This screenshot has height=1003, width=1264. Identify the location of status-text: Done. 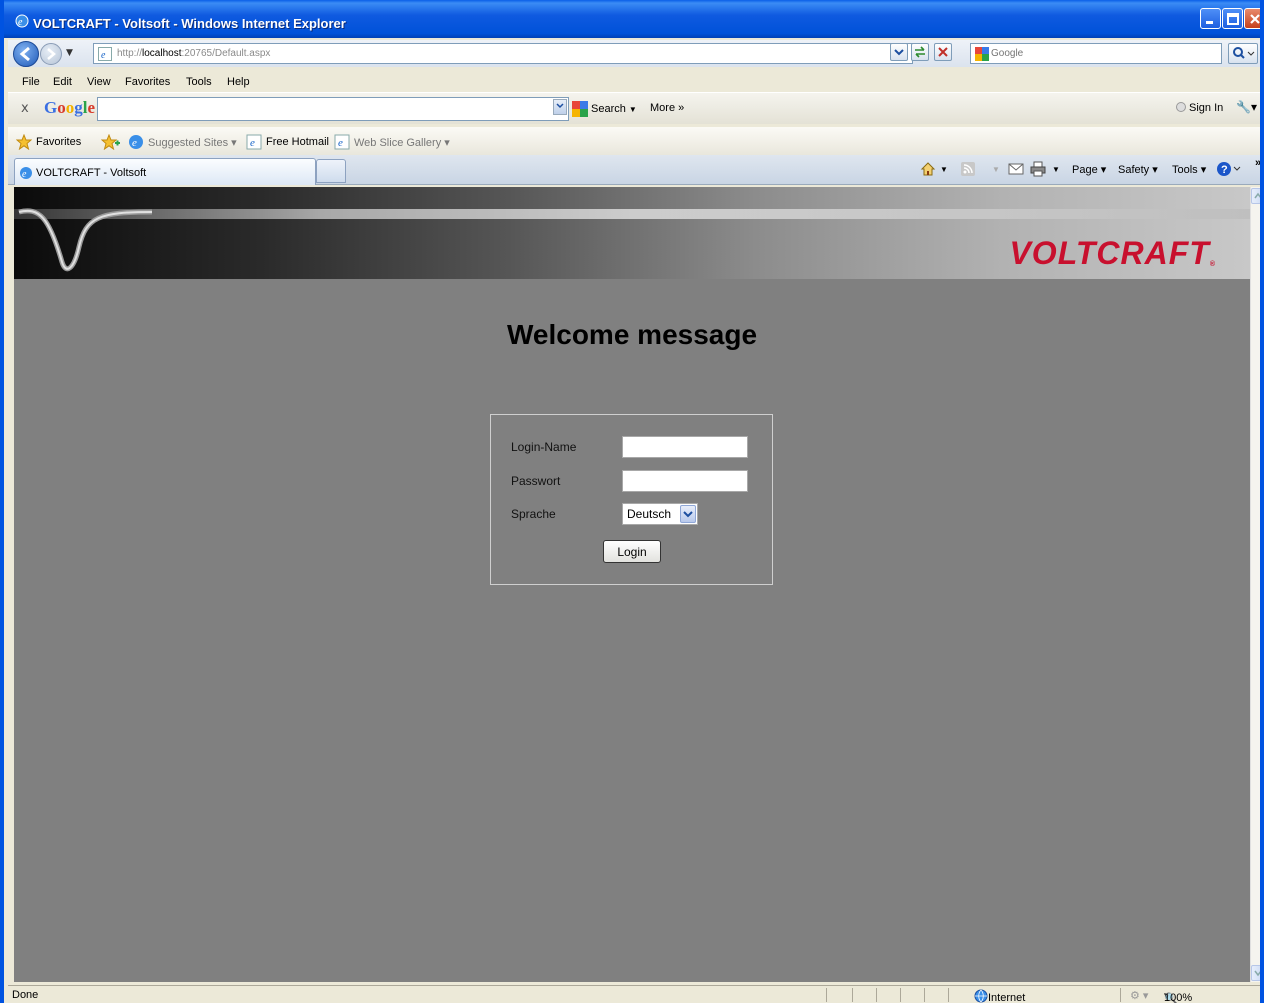
(25, 995).